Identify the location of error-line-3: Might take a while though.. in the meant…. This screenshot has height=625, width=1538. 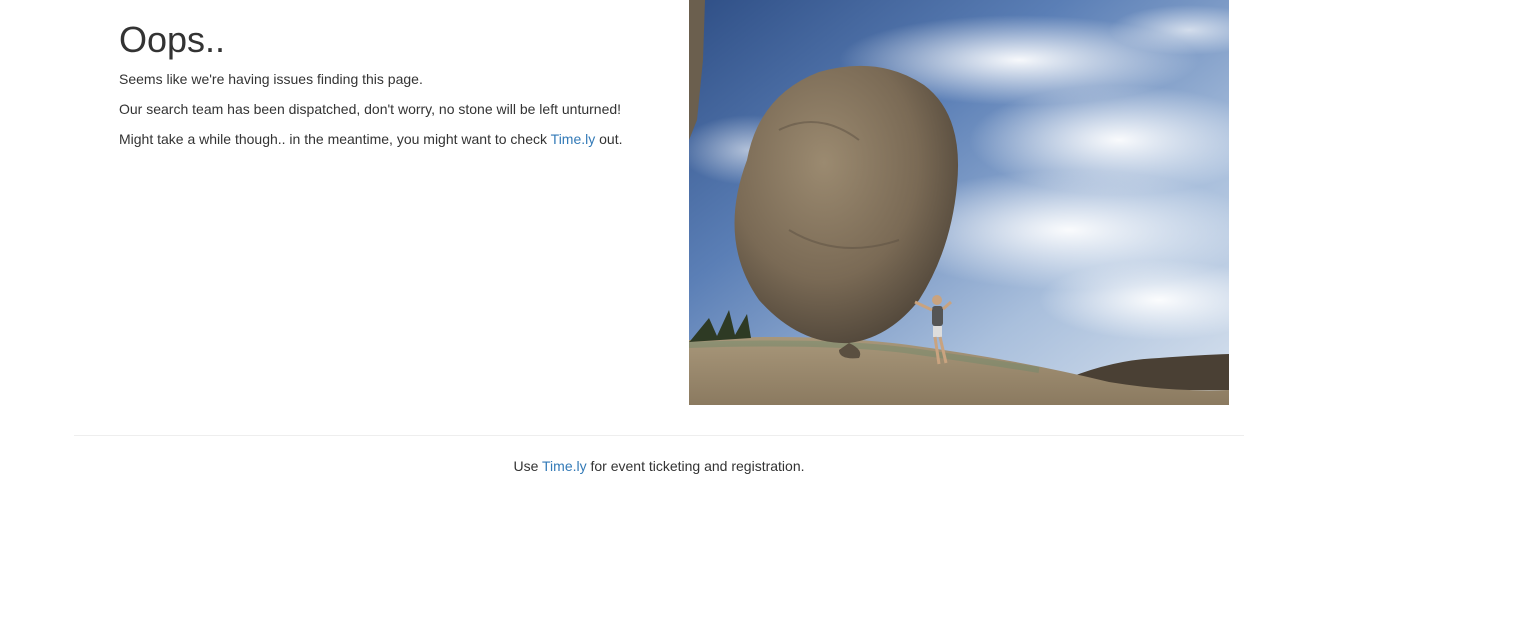
(371, 139).